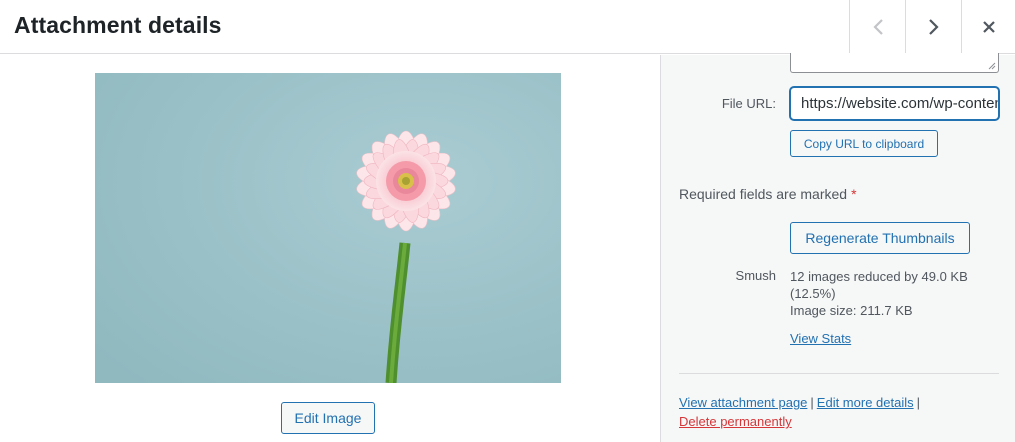 This screenshot has height=442, width=1015. I want to click on previous-button, so click(877, 27).